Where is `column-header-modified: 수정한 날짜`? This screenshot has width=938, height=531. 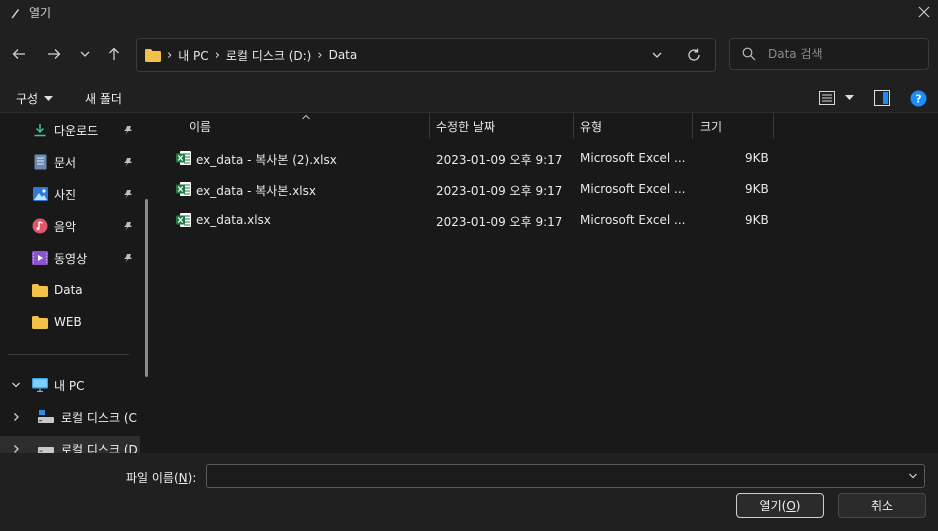 column-header-modified: 수정한 날짜 is located at coordinates (465, 126).